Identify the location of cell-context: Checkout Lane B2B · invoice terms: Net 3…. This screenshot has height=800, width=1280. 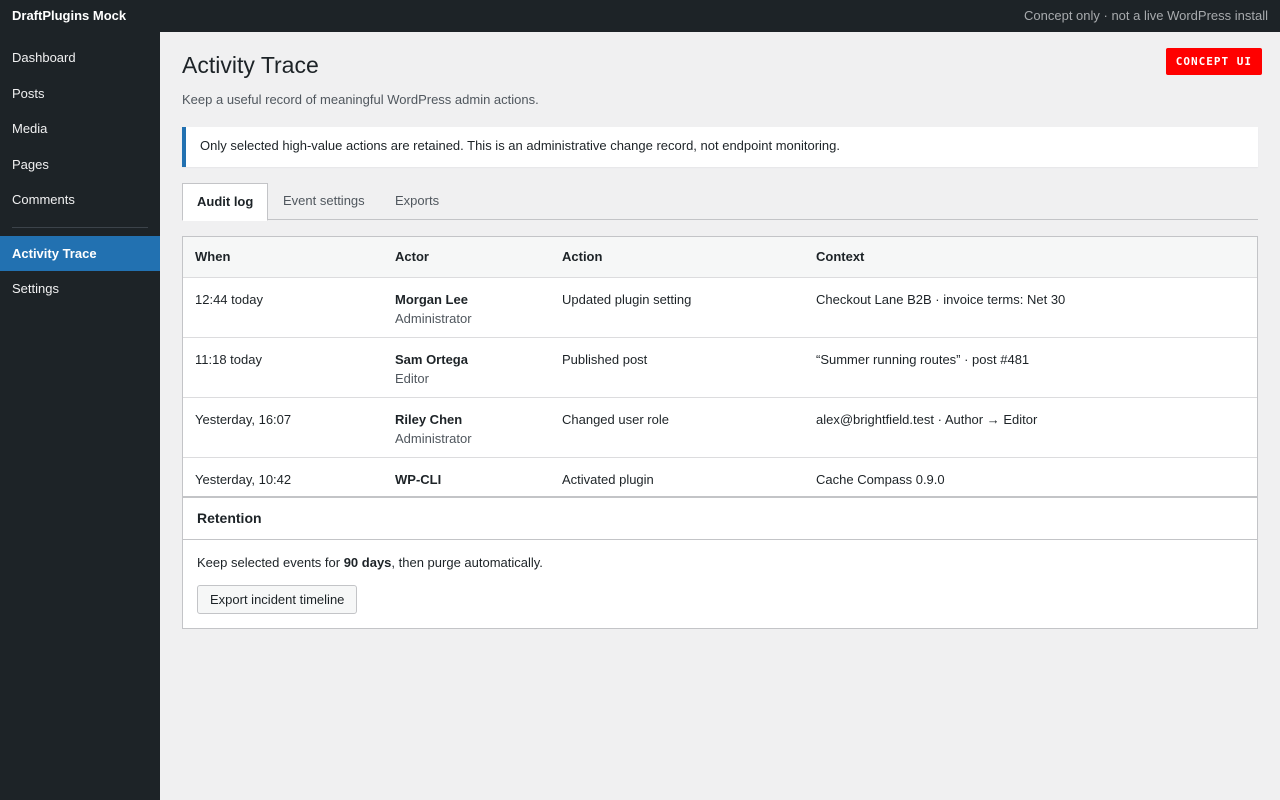
(941, 299).